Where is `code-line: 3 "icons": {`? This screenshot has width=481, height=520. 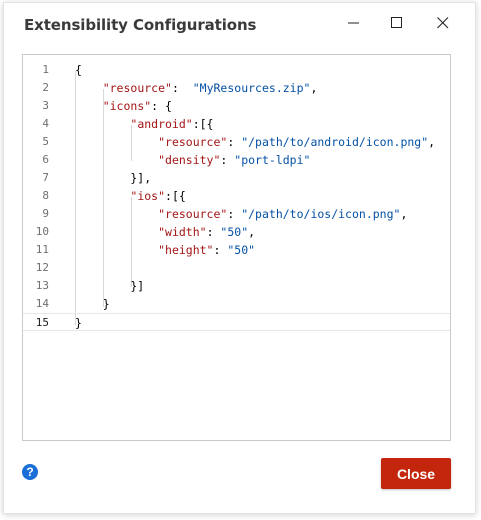
code-line: 3 "icons": { is located at coordinates (236, 106).